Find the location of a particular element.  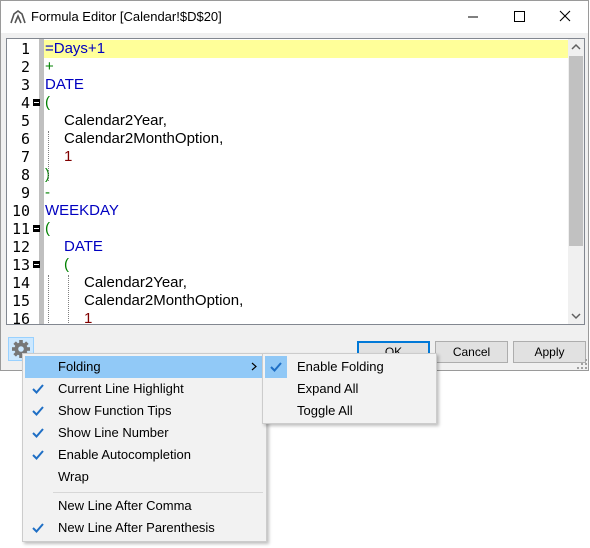

menu-item-new-line-after-parenthesis: New Line After Parenthesis is located at coordinates (144, 528).